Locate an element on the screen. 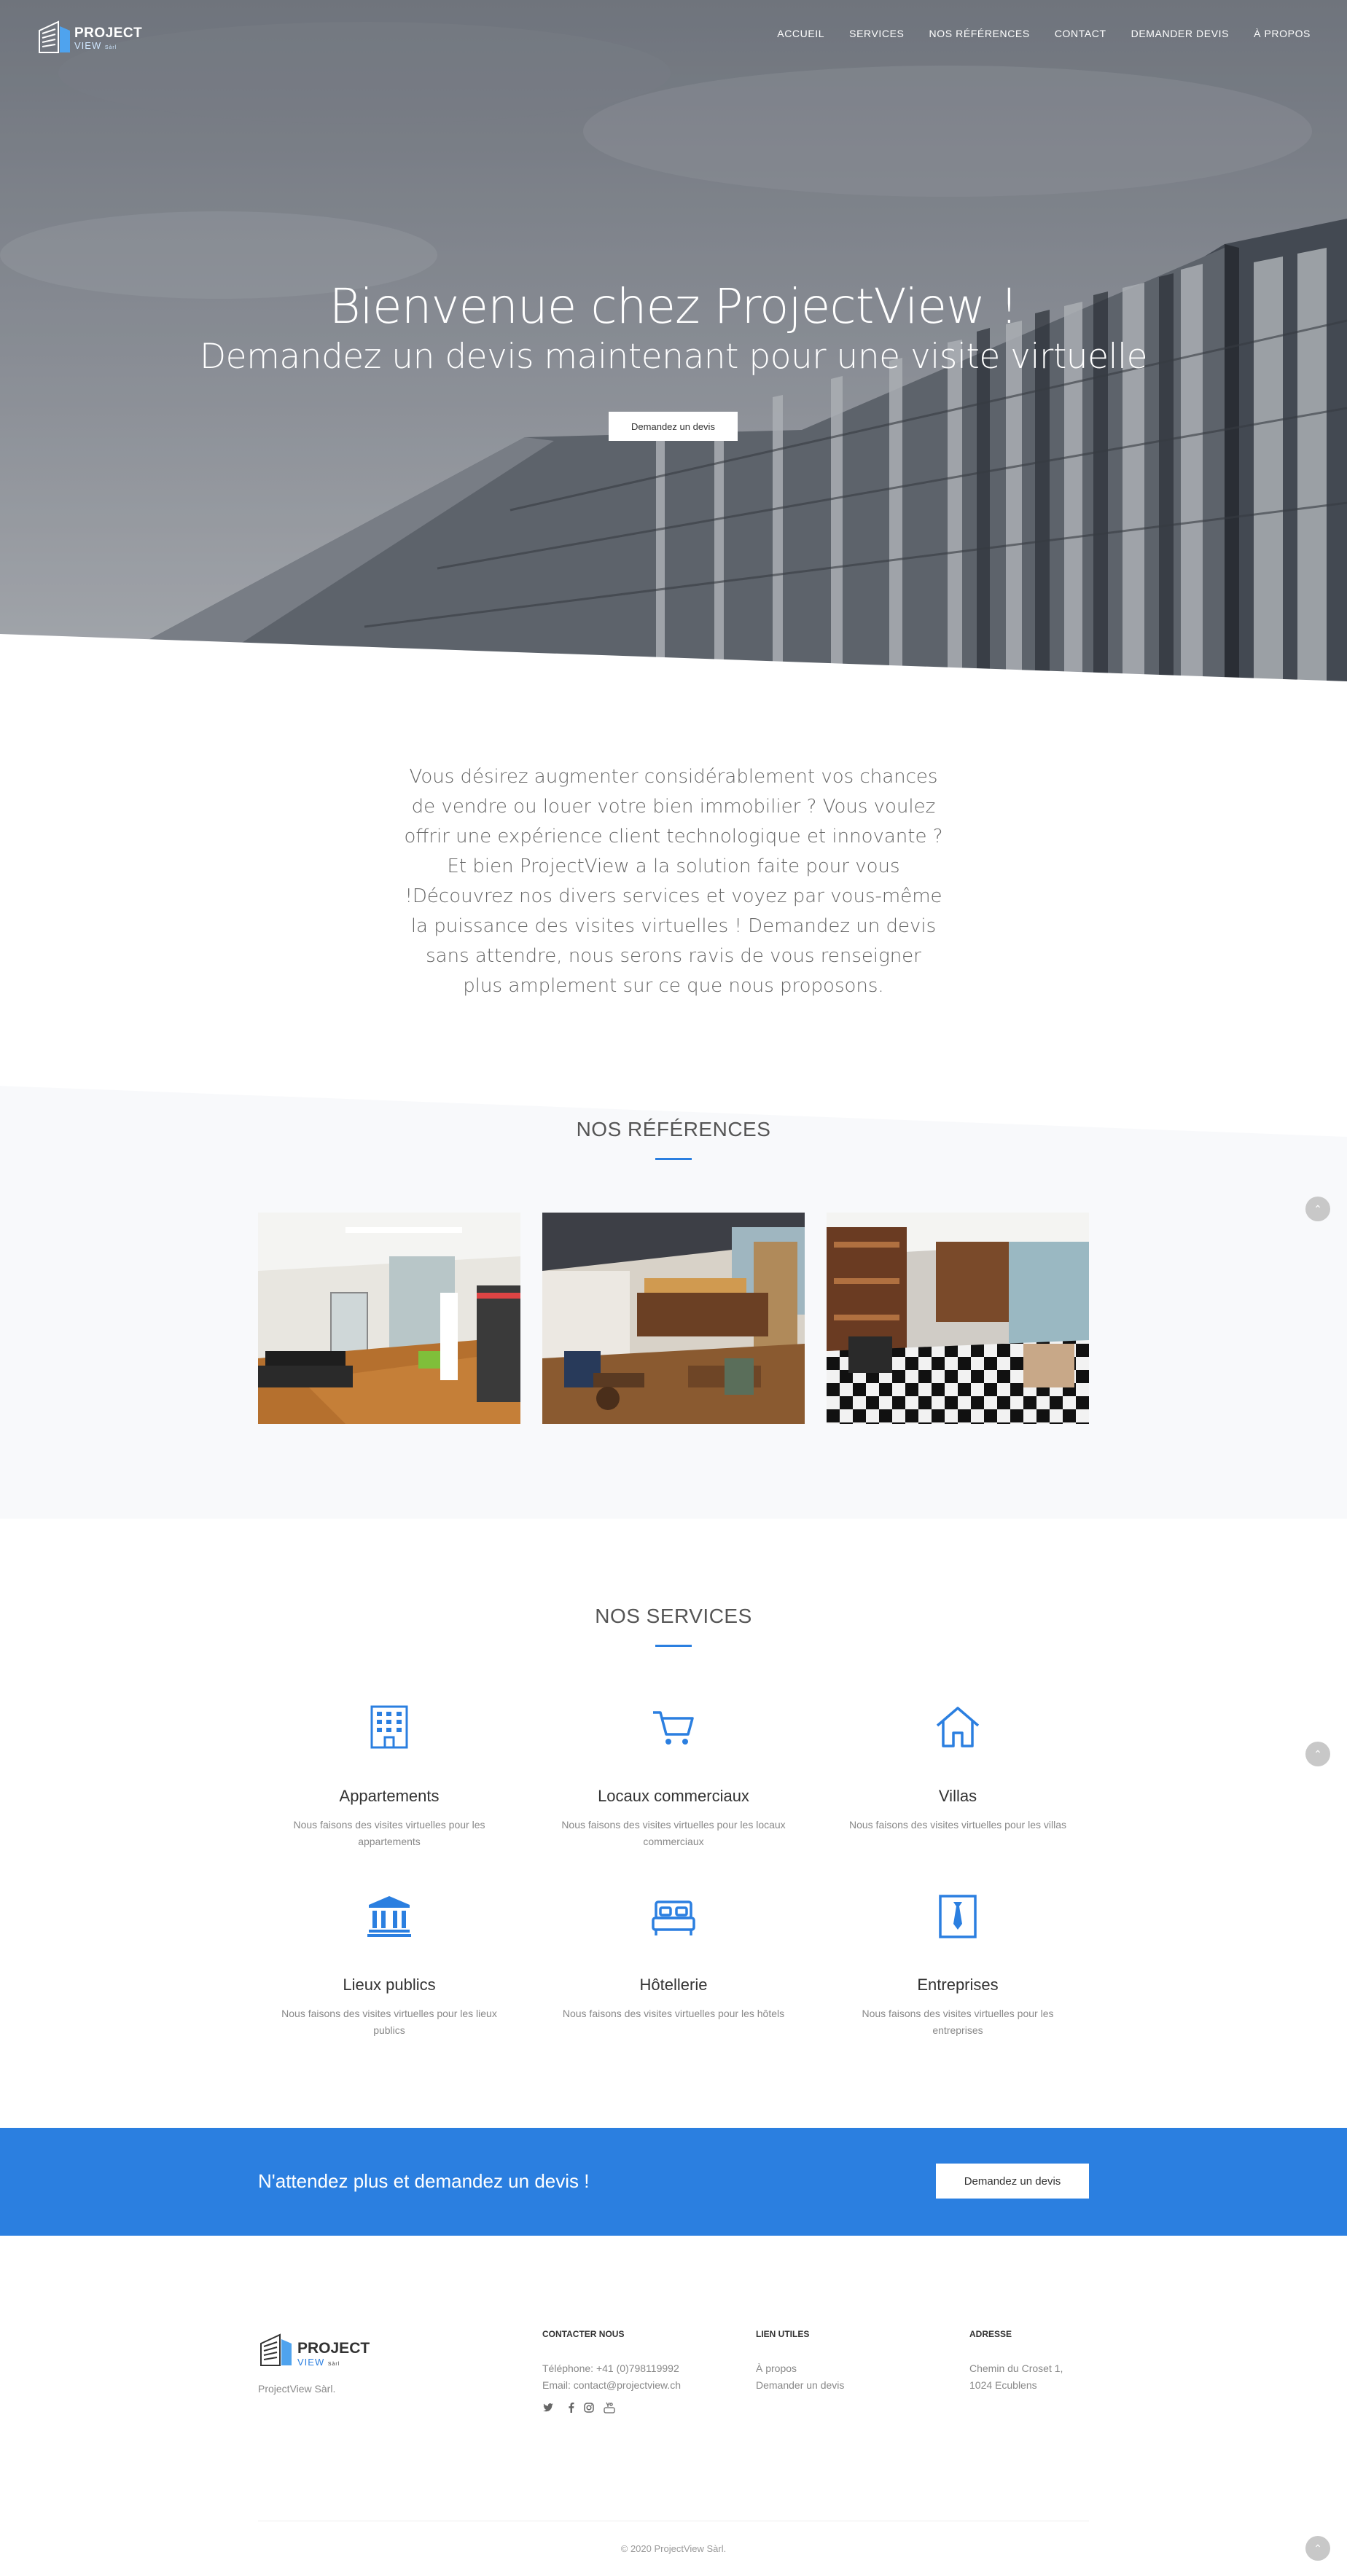  reference-image-salon is located at coordinates (958, 1318).